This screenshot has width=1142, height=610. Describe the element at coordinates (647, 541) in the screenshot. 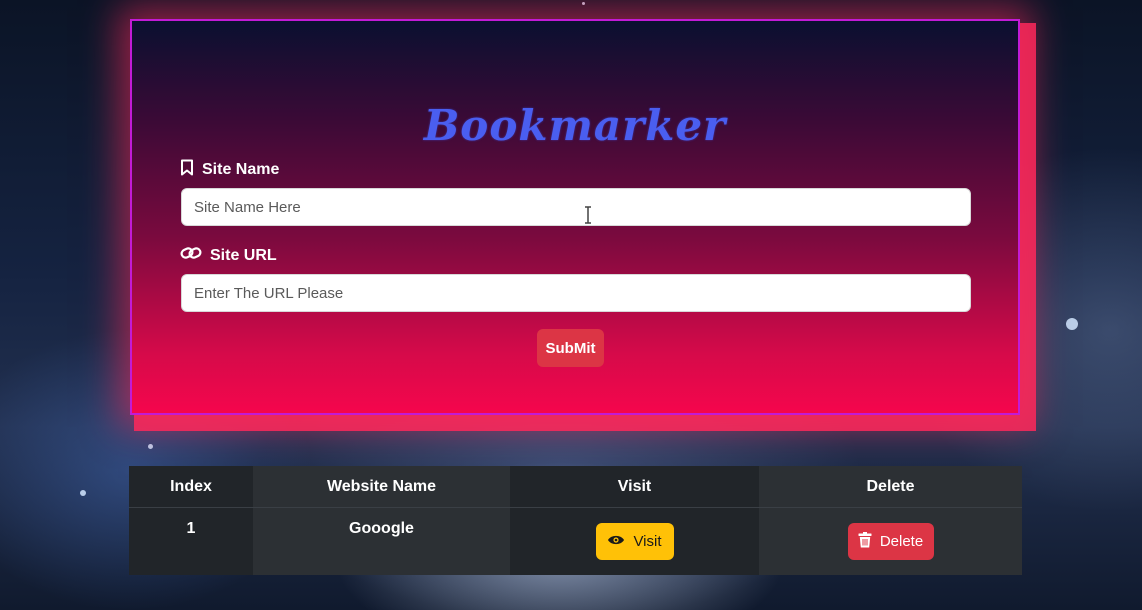

I see `visit-button-label: Visit` at that location.